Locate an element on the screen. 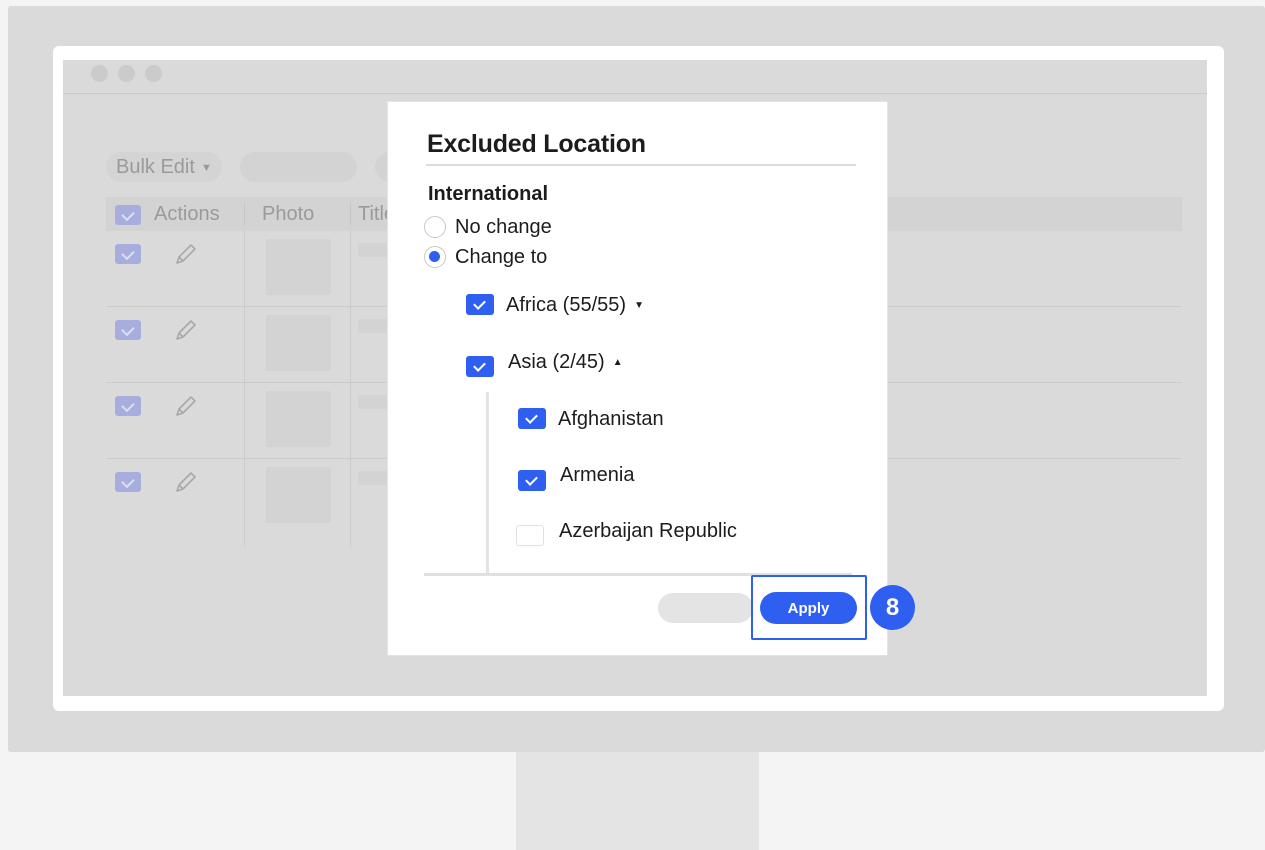 The image size is (1265, 850). country-item-armenia: Armenia is located at coordinates (597, 475).